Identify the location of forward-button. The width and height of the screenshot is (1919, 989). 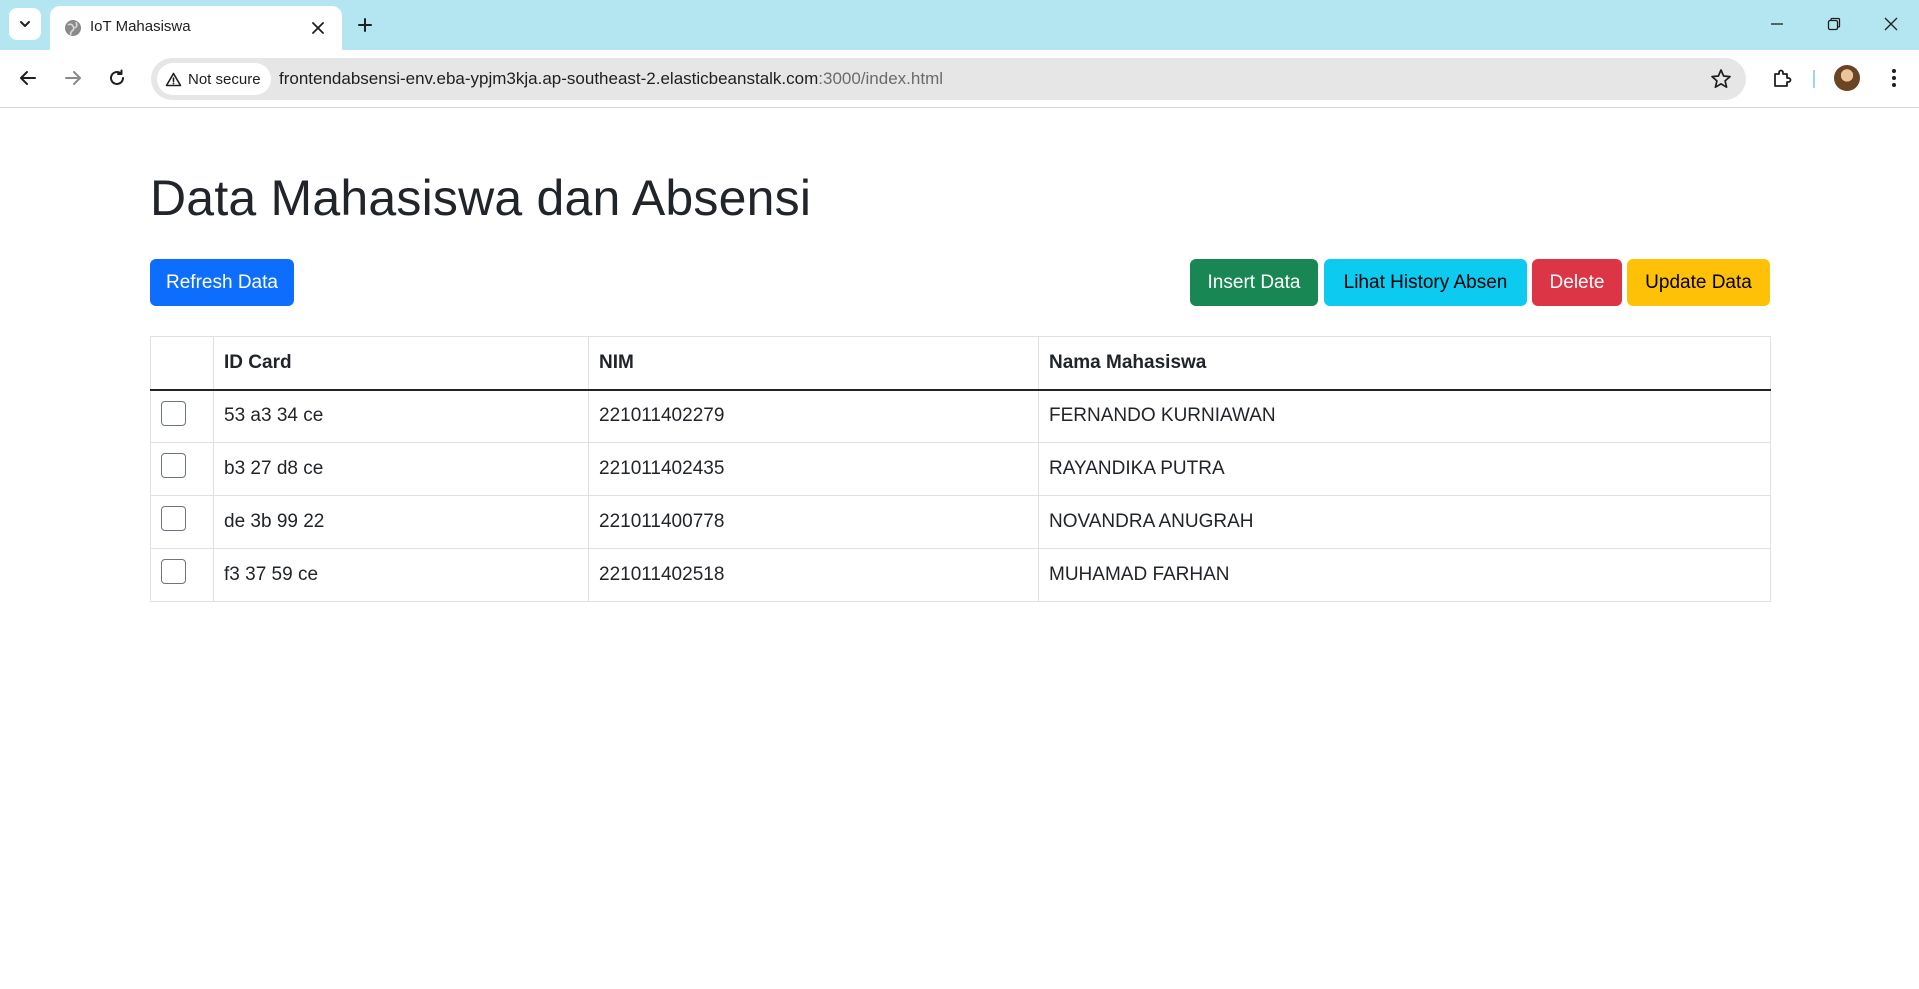
(73, 78).